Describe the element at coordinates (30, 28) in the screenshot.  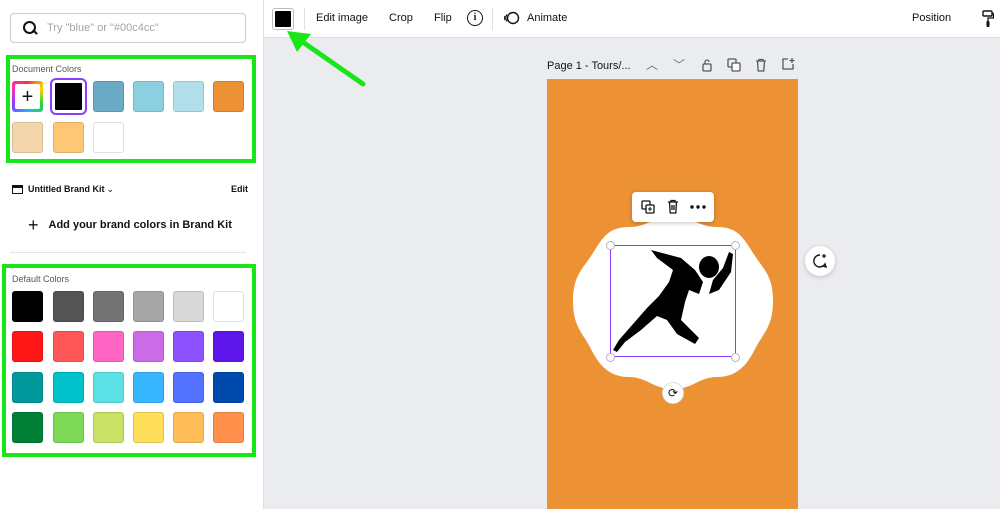
I see `search-icon` at that location.